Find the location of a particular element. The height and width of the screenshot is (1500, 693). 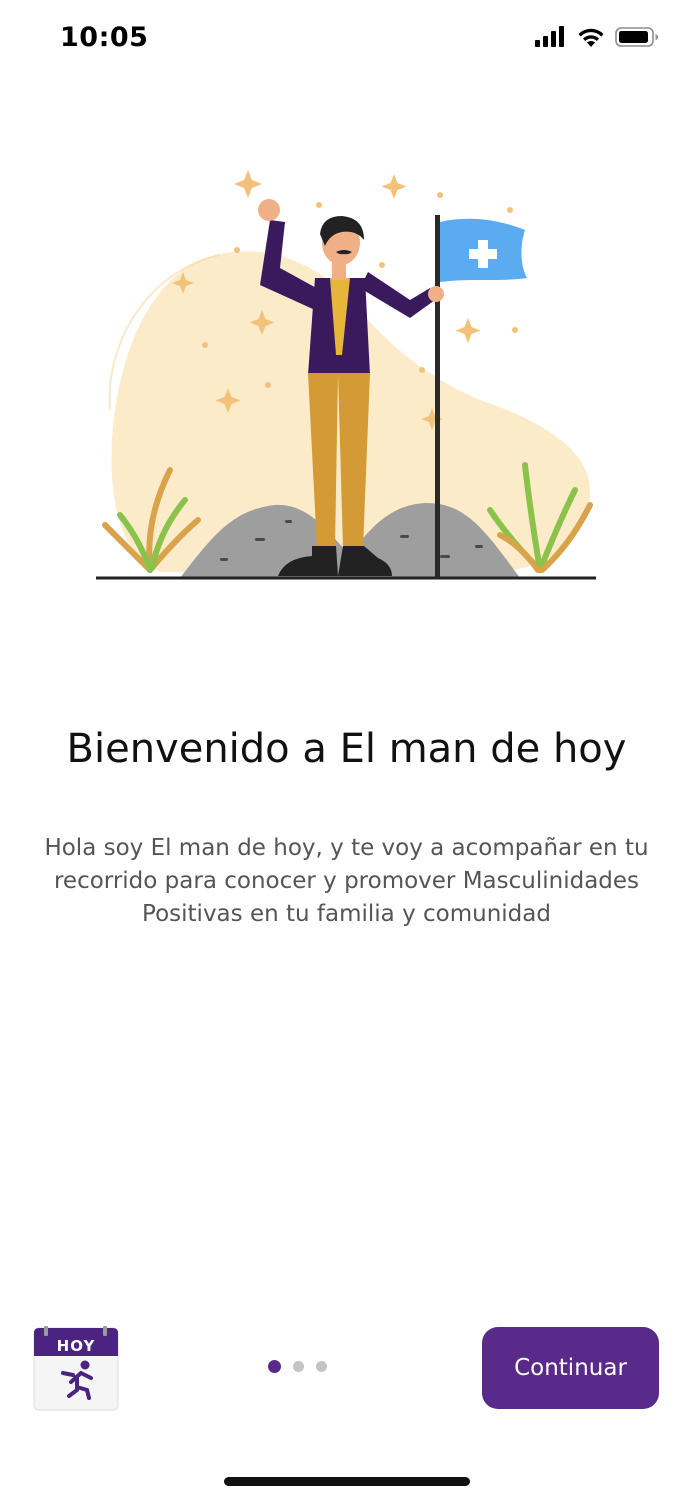

status-bar: 10:05 is located at coordinates (346, 40).